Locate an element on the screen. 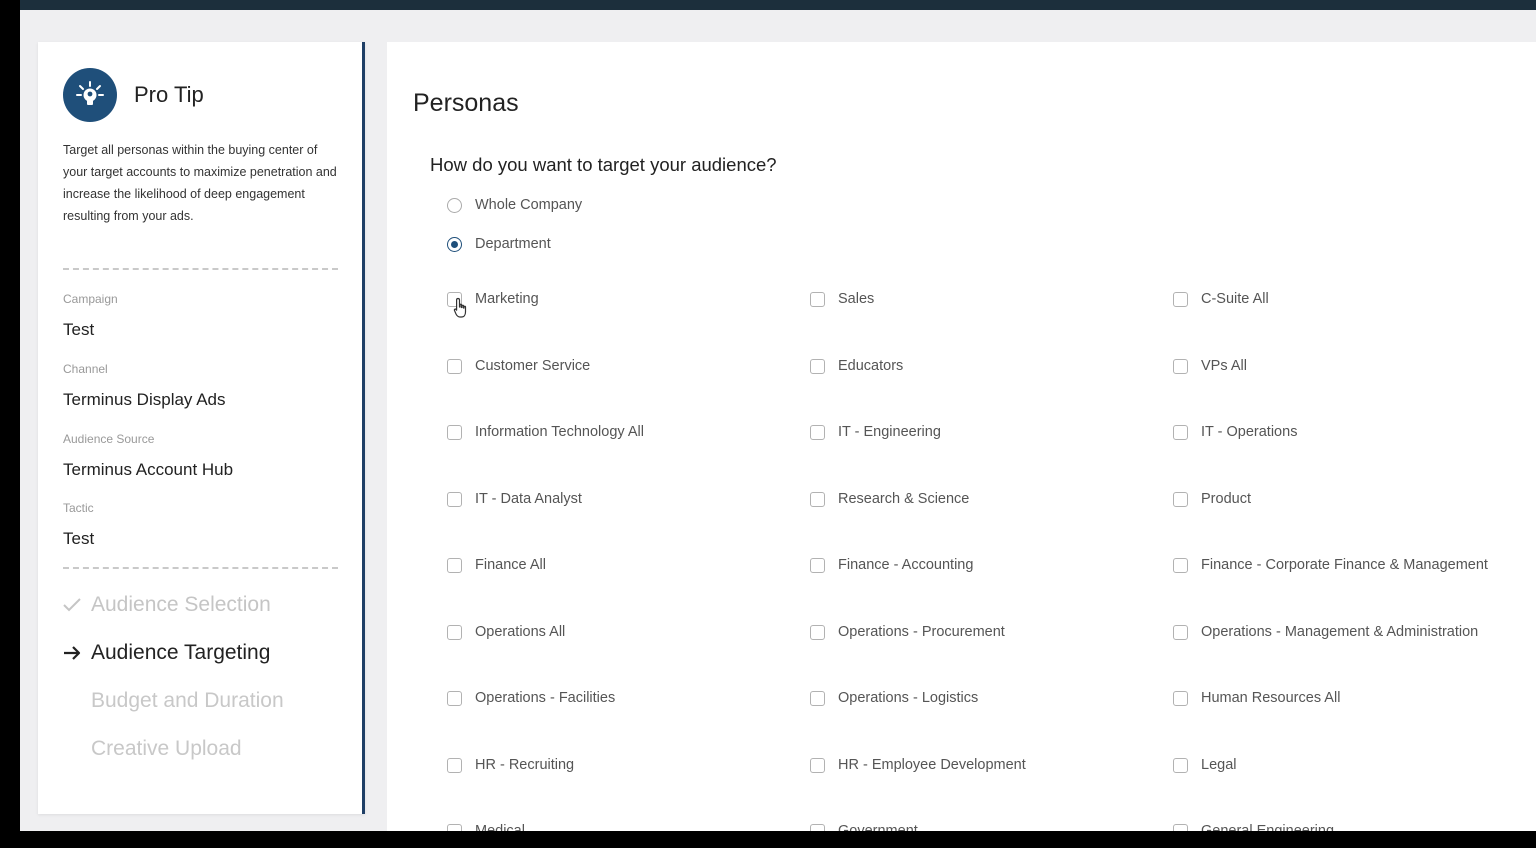 The height and width of the screenshot is (848, 1536). checkbox-item: Legal is located at coordinates (1354, 790).